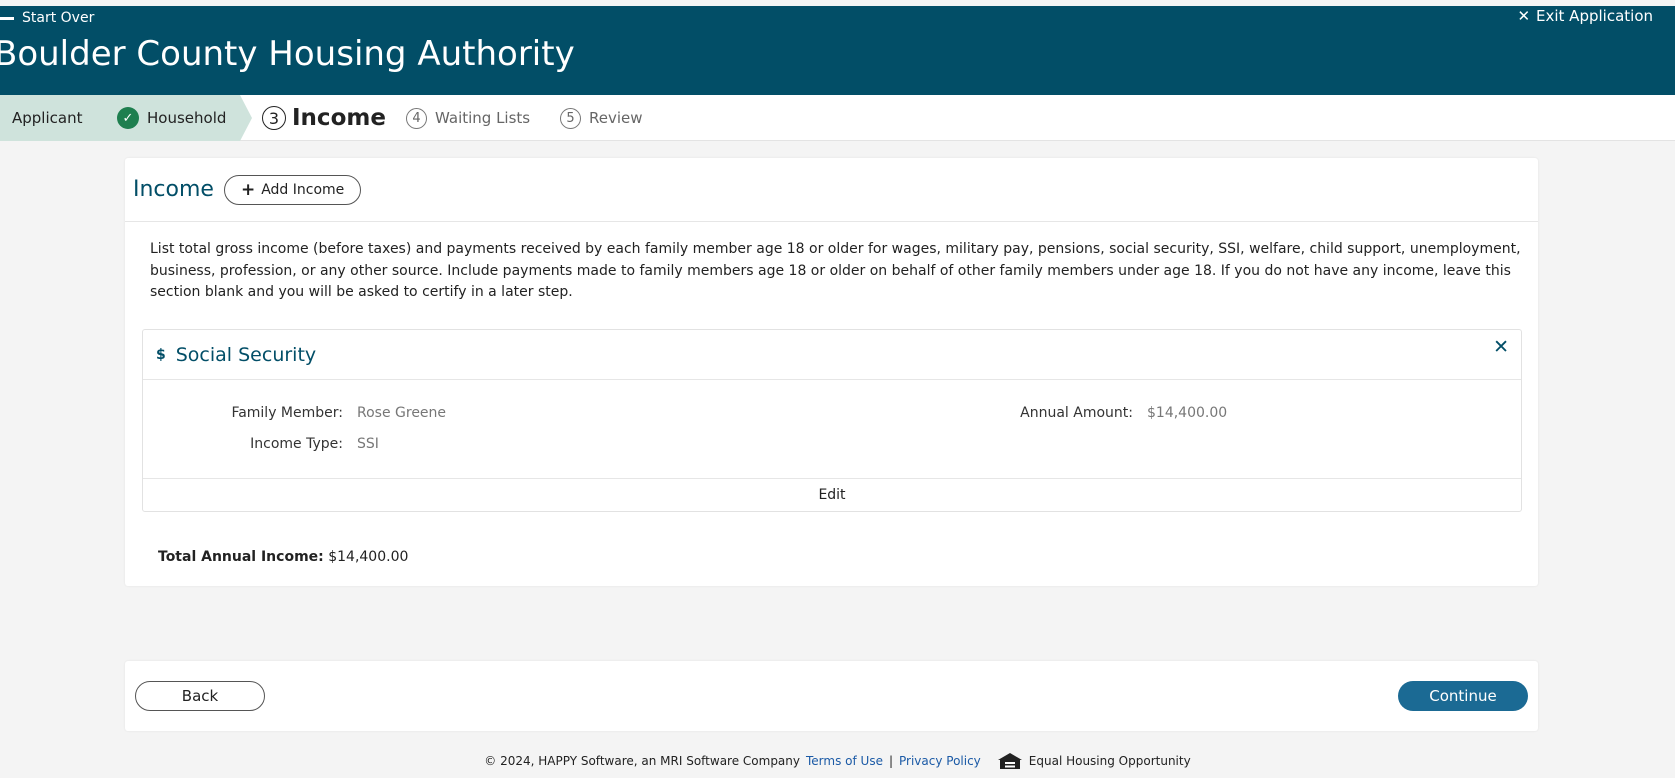 This screenshot has height=778, width=1675. What do you see at coordinates (368, 444) in the screenshot?
I see `income-type-value: SSI` at bounding box center [368, 444].